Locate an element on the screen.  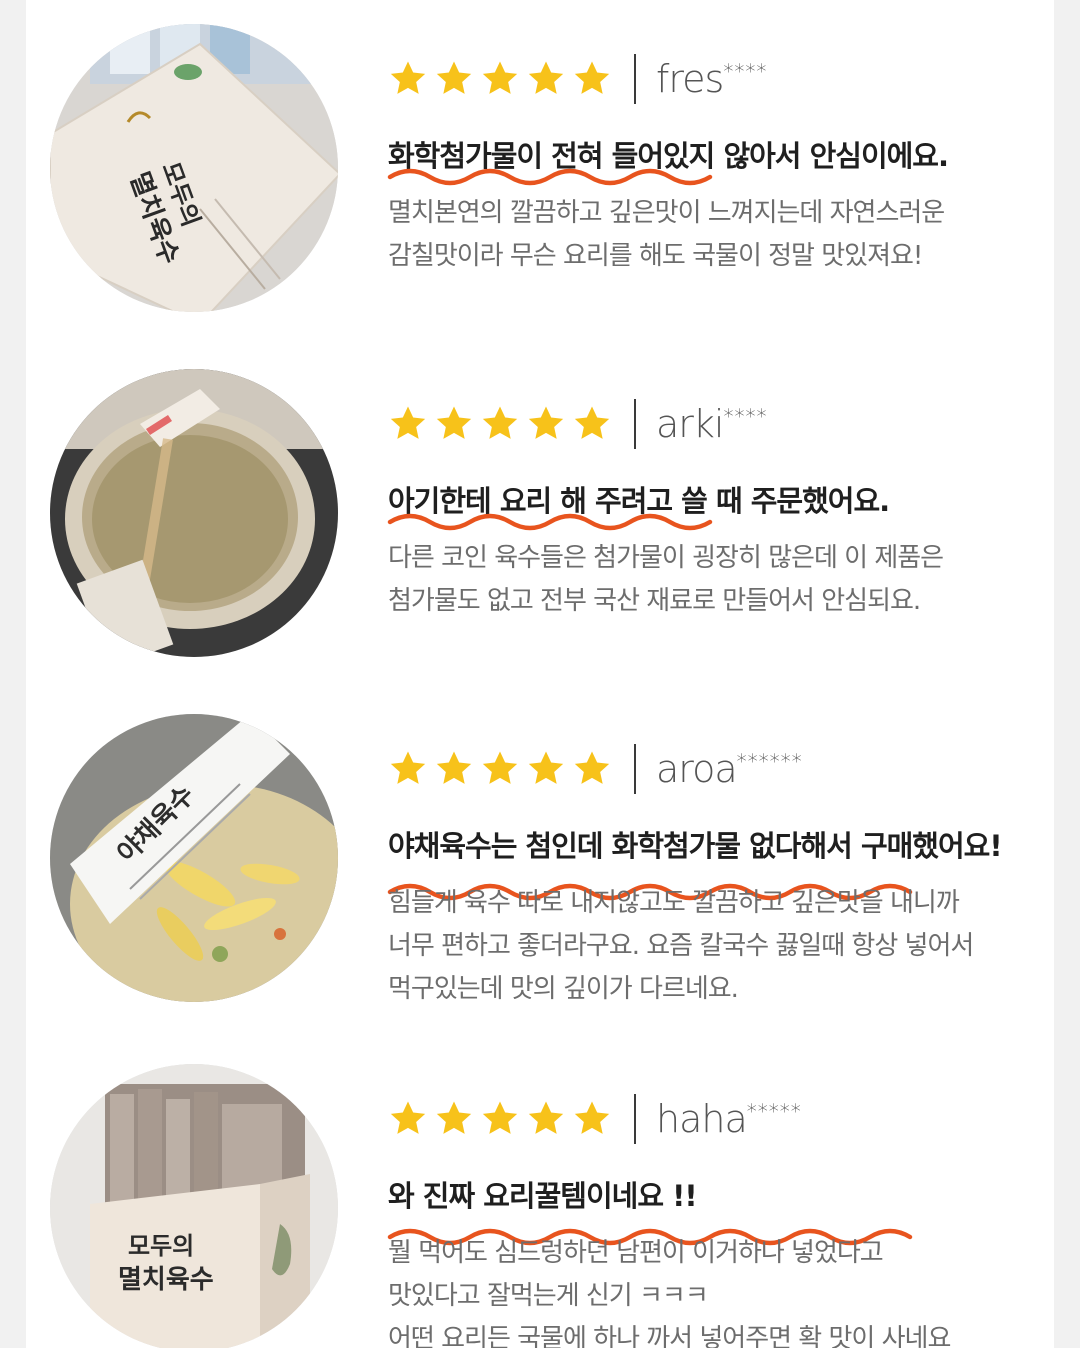
package-text: 모두의 is located at coordinates (161, 1246).